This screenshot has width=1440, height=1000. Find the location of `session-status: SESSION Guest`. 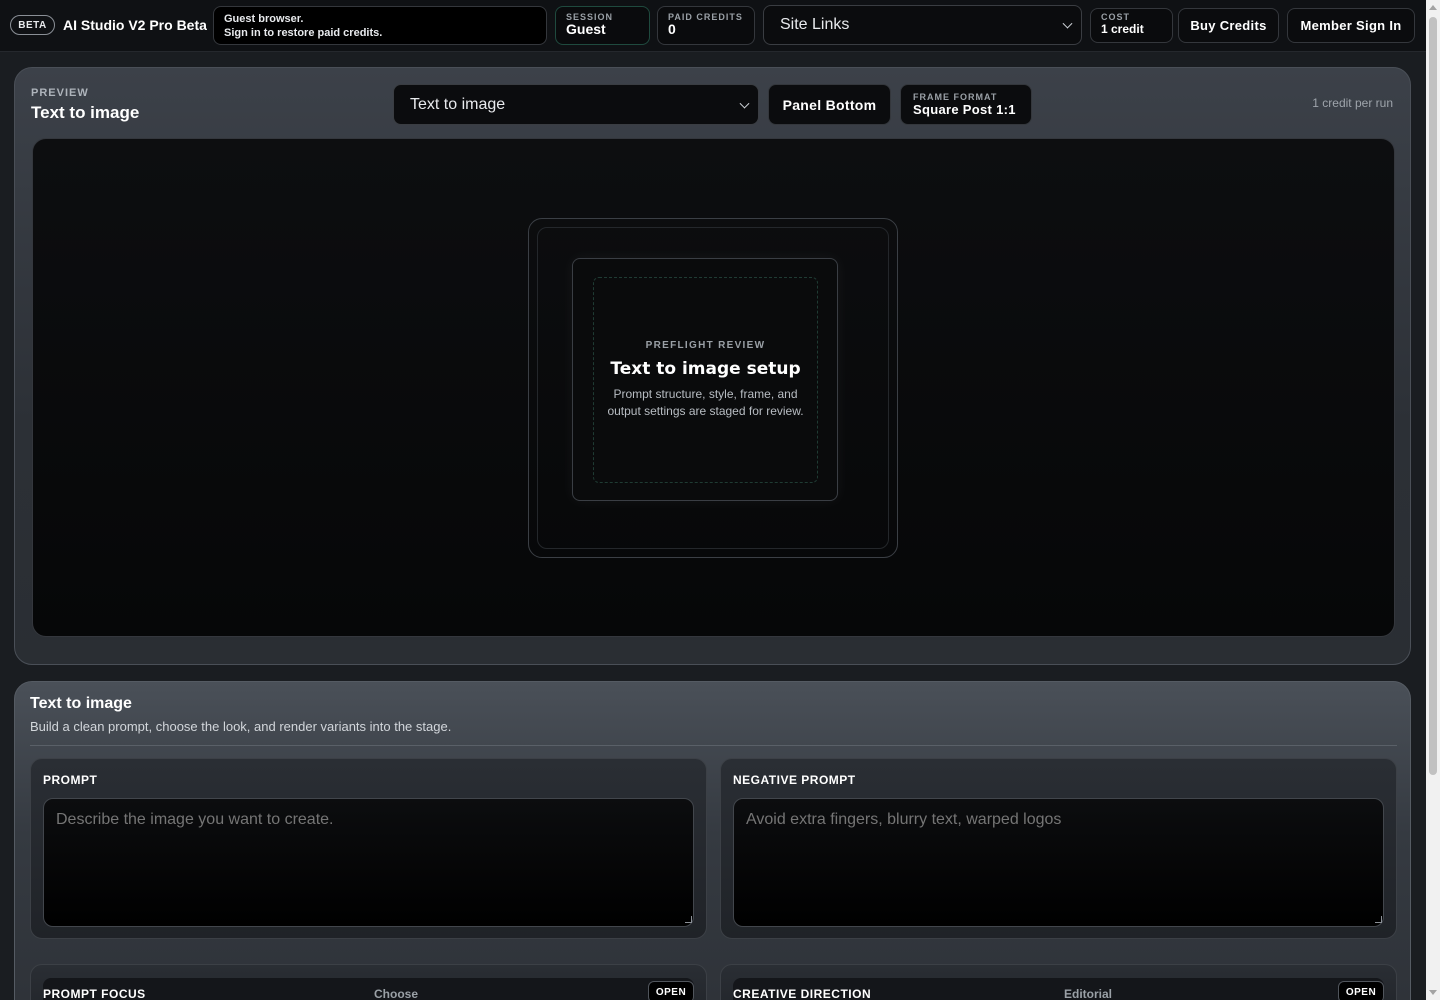

session-status: SESSION Guest is located at coordinates (602, 25).